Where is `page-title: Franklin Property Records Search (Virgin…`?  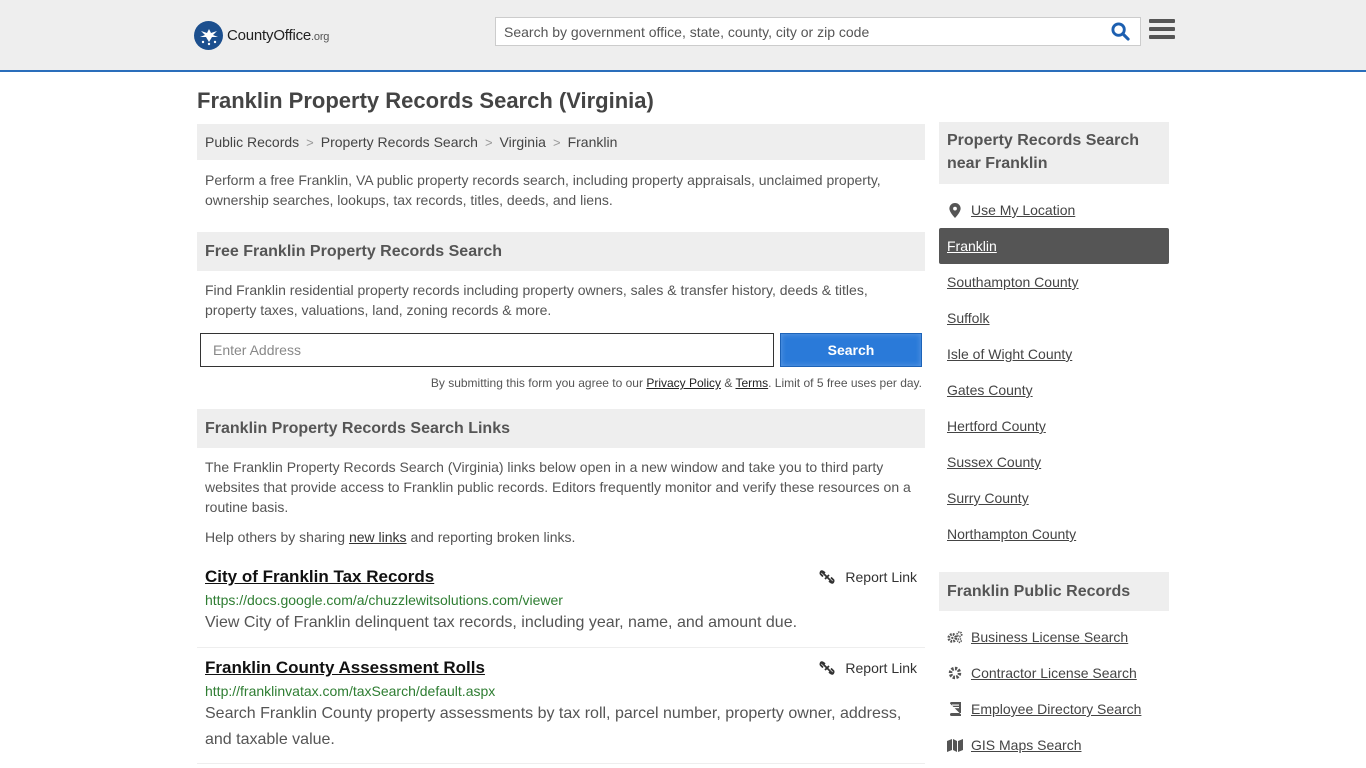 page-title: Franklin Property Records Search (Virgin… is located at coordinates (425, 100).